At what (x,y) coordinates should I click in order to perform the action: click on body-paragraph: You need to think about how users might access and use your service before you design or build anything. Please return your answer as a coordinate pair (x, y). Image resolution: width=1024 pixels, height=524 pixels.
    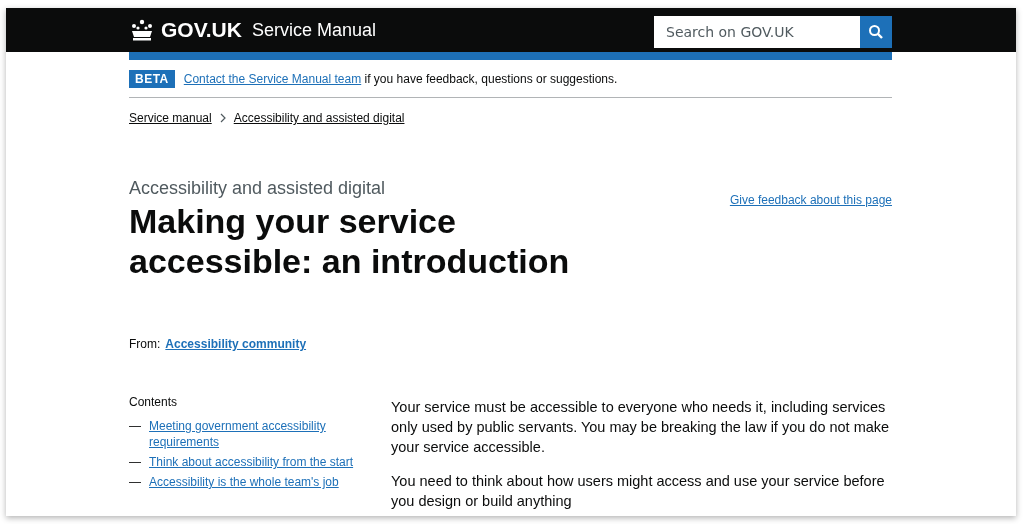
    Looking at the image, I should click on (638, 491).